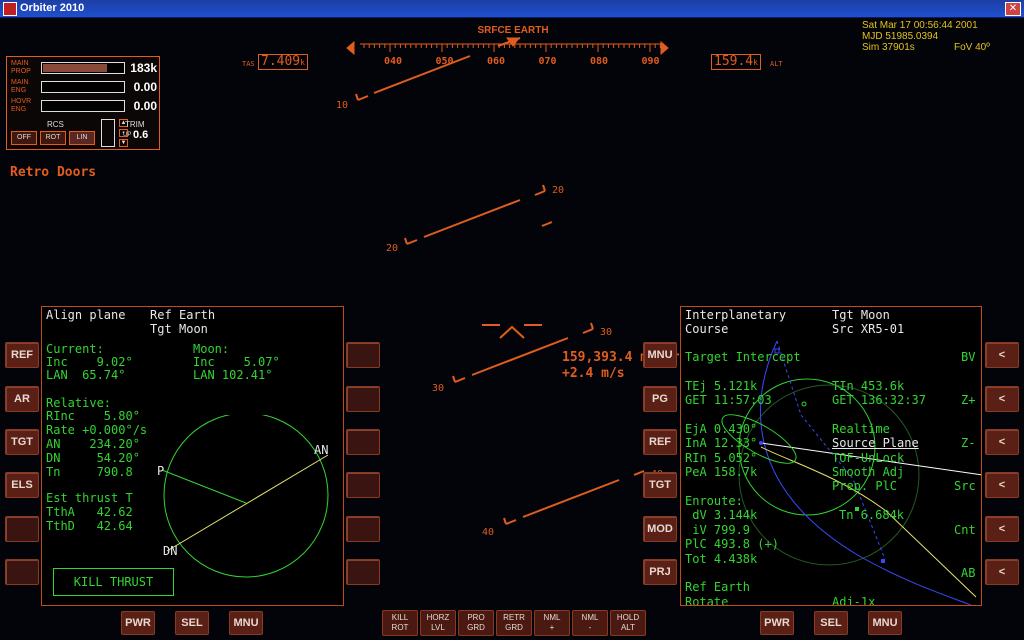 This screenshot has height=640, width=1024. Describe the element at coordinates (1002, 485) in the screenshot. I see `mfd-right-src-button: <` at that location.